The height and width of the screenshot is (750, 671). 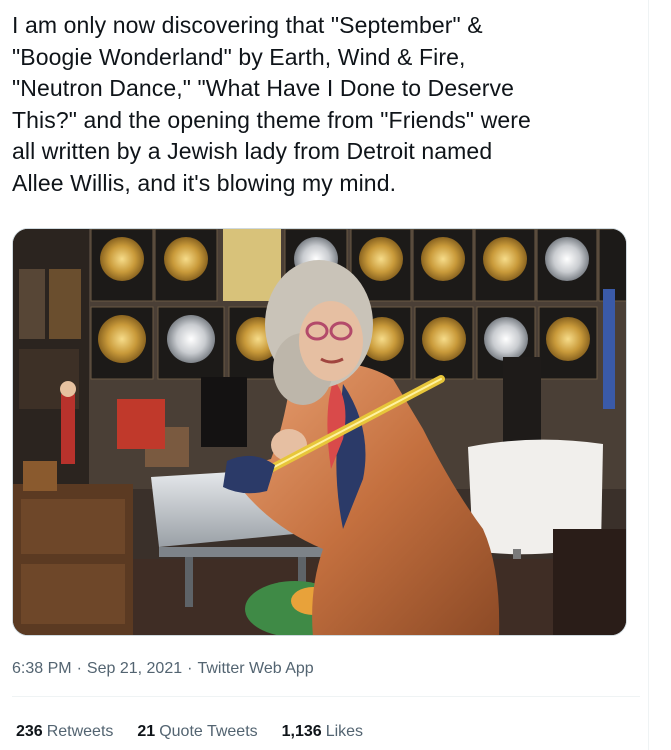 What do you see at coordinates (255, 668) in the screenshot?
I see `tweet-source: Twitter Web App` at bounding box center [255, 668].